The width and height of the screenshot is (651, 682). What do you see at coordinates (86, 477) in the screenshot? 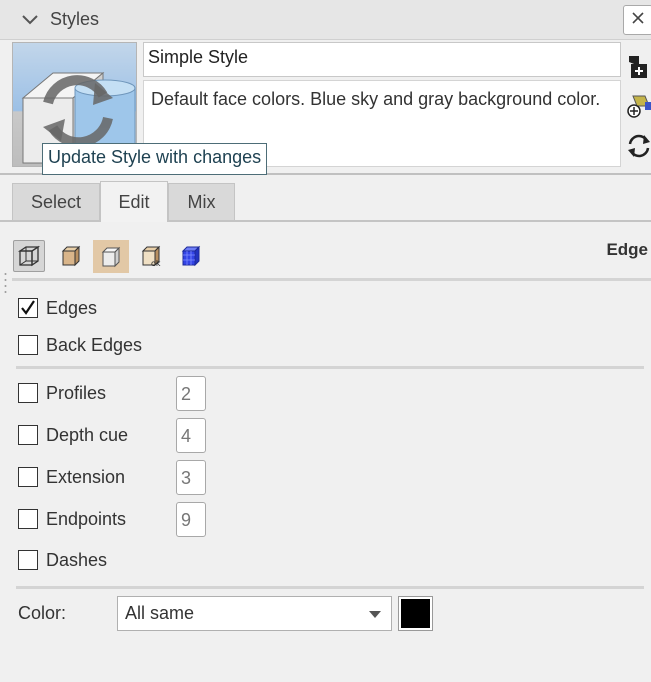
I see `extension-label: Extension` at bounding box center [86, 477].